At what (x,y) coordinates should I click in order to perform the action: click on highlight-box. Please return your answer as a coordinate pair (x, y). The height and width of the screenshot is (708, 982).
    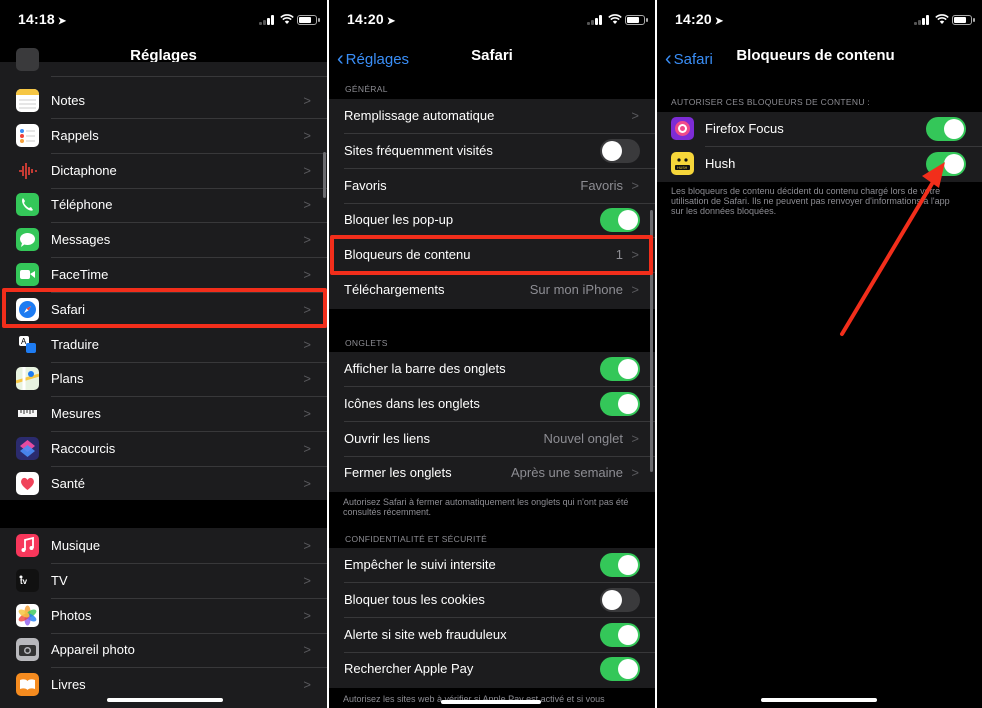
    Looking at the image, I should click on (491, 255).